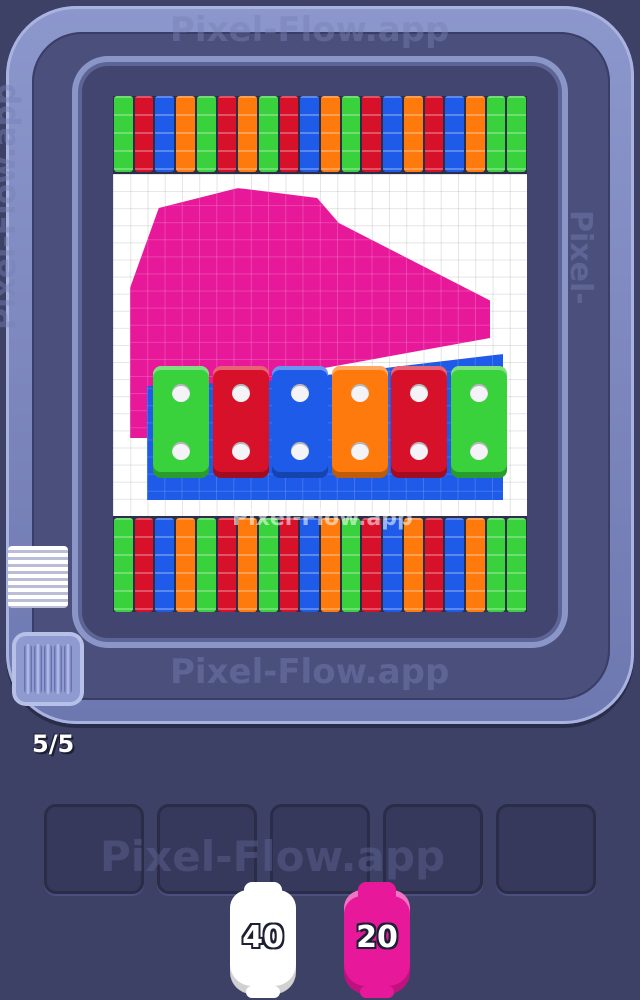 The width and height of the screenshot is (640, 1000). Describe the element at coordinates (38, 577) in the screenshot. I see `launcher-dispenser` at that location.